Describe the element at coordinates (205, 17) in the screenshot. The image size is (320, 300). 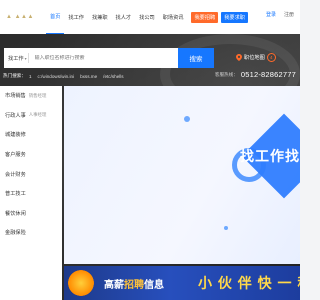
I see `post-job-button: 我要招聘` at that location.